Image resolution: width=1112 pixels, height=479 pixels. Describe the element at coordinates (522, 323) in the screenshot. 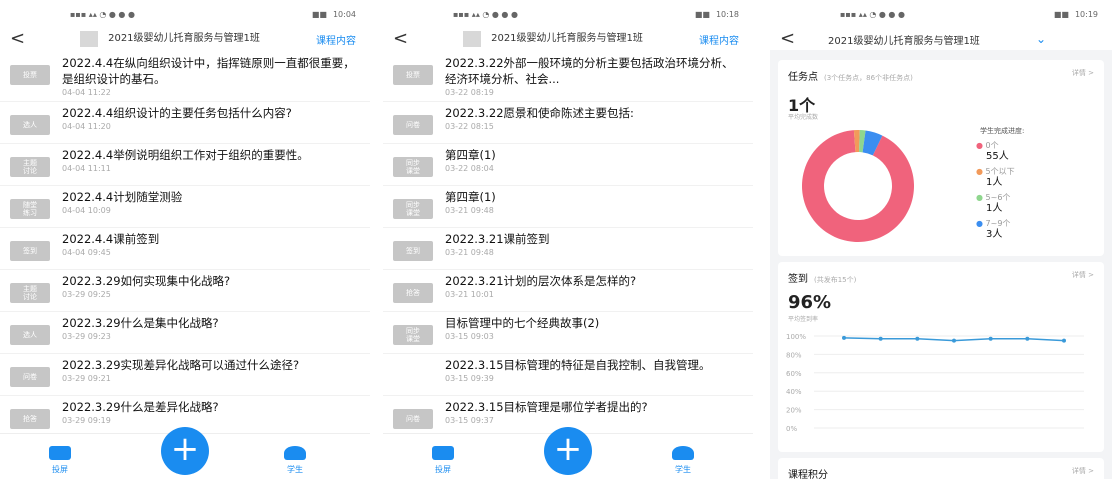

I see `activity-title: 目标管理中的七个经典故事(2)` at that location.